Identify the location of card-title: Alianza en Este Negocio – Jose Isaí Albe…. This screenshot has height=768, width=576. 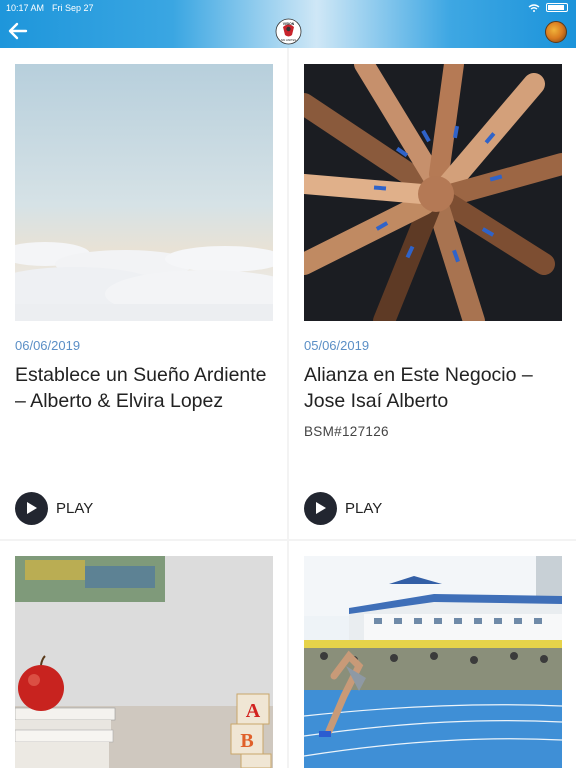
(435, 388).